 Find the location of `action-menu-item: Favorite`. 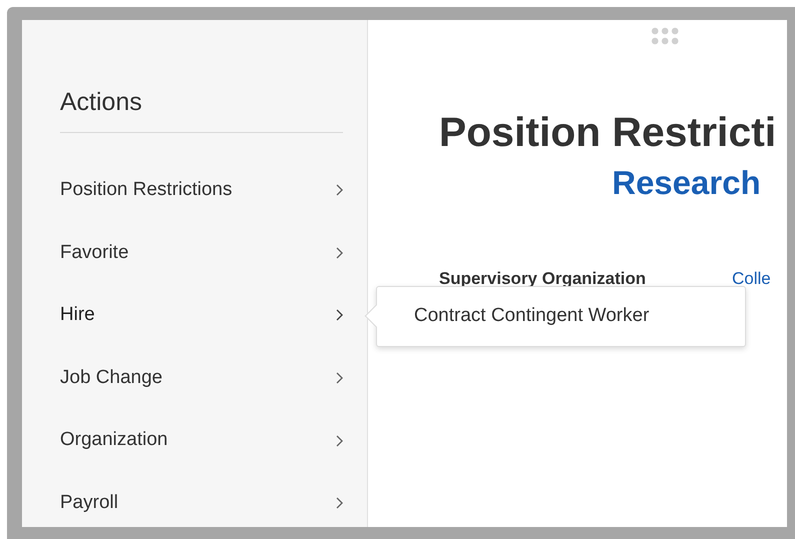

action-menu-item: Favorite is located at coordinates (201, 253).